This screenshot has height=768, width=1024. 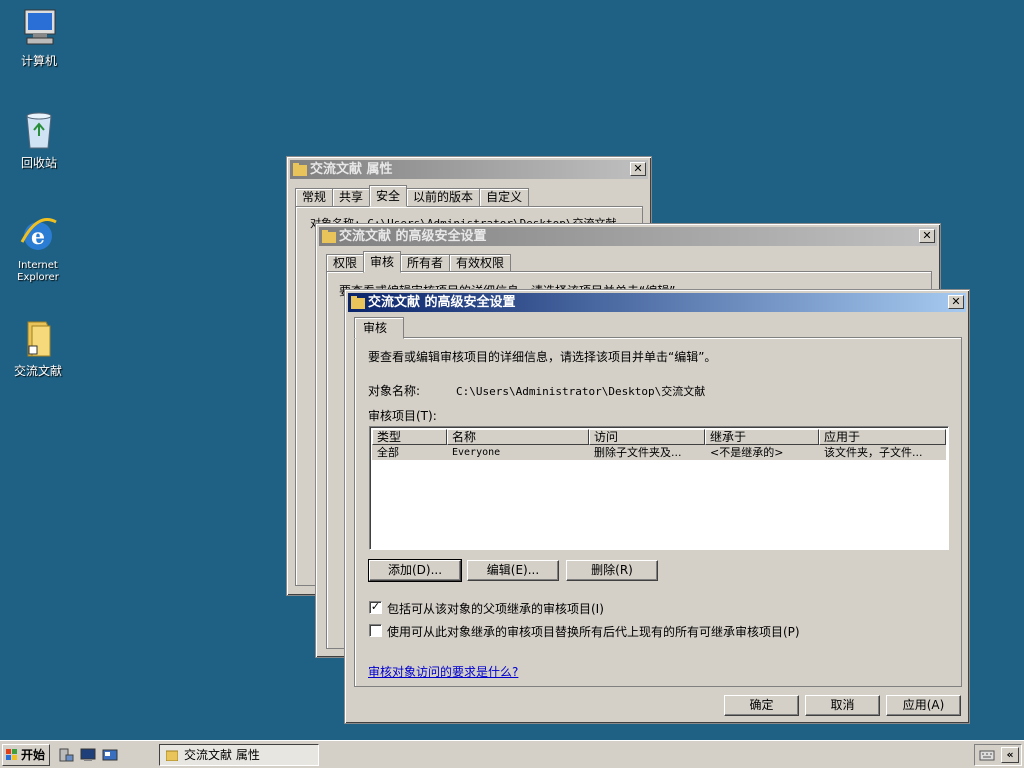 I want to click on desktop-icon-label: Internet Explorer, so click(x=38, y=271).